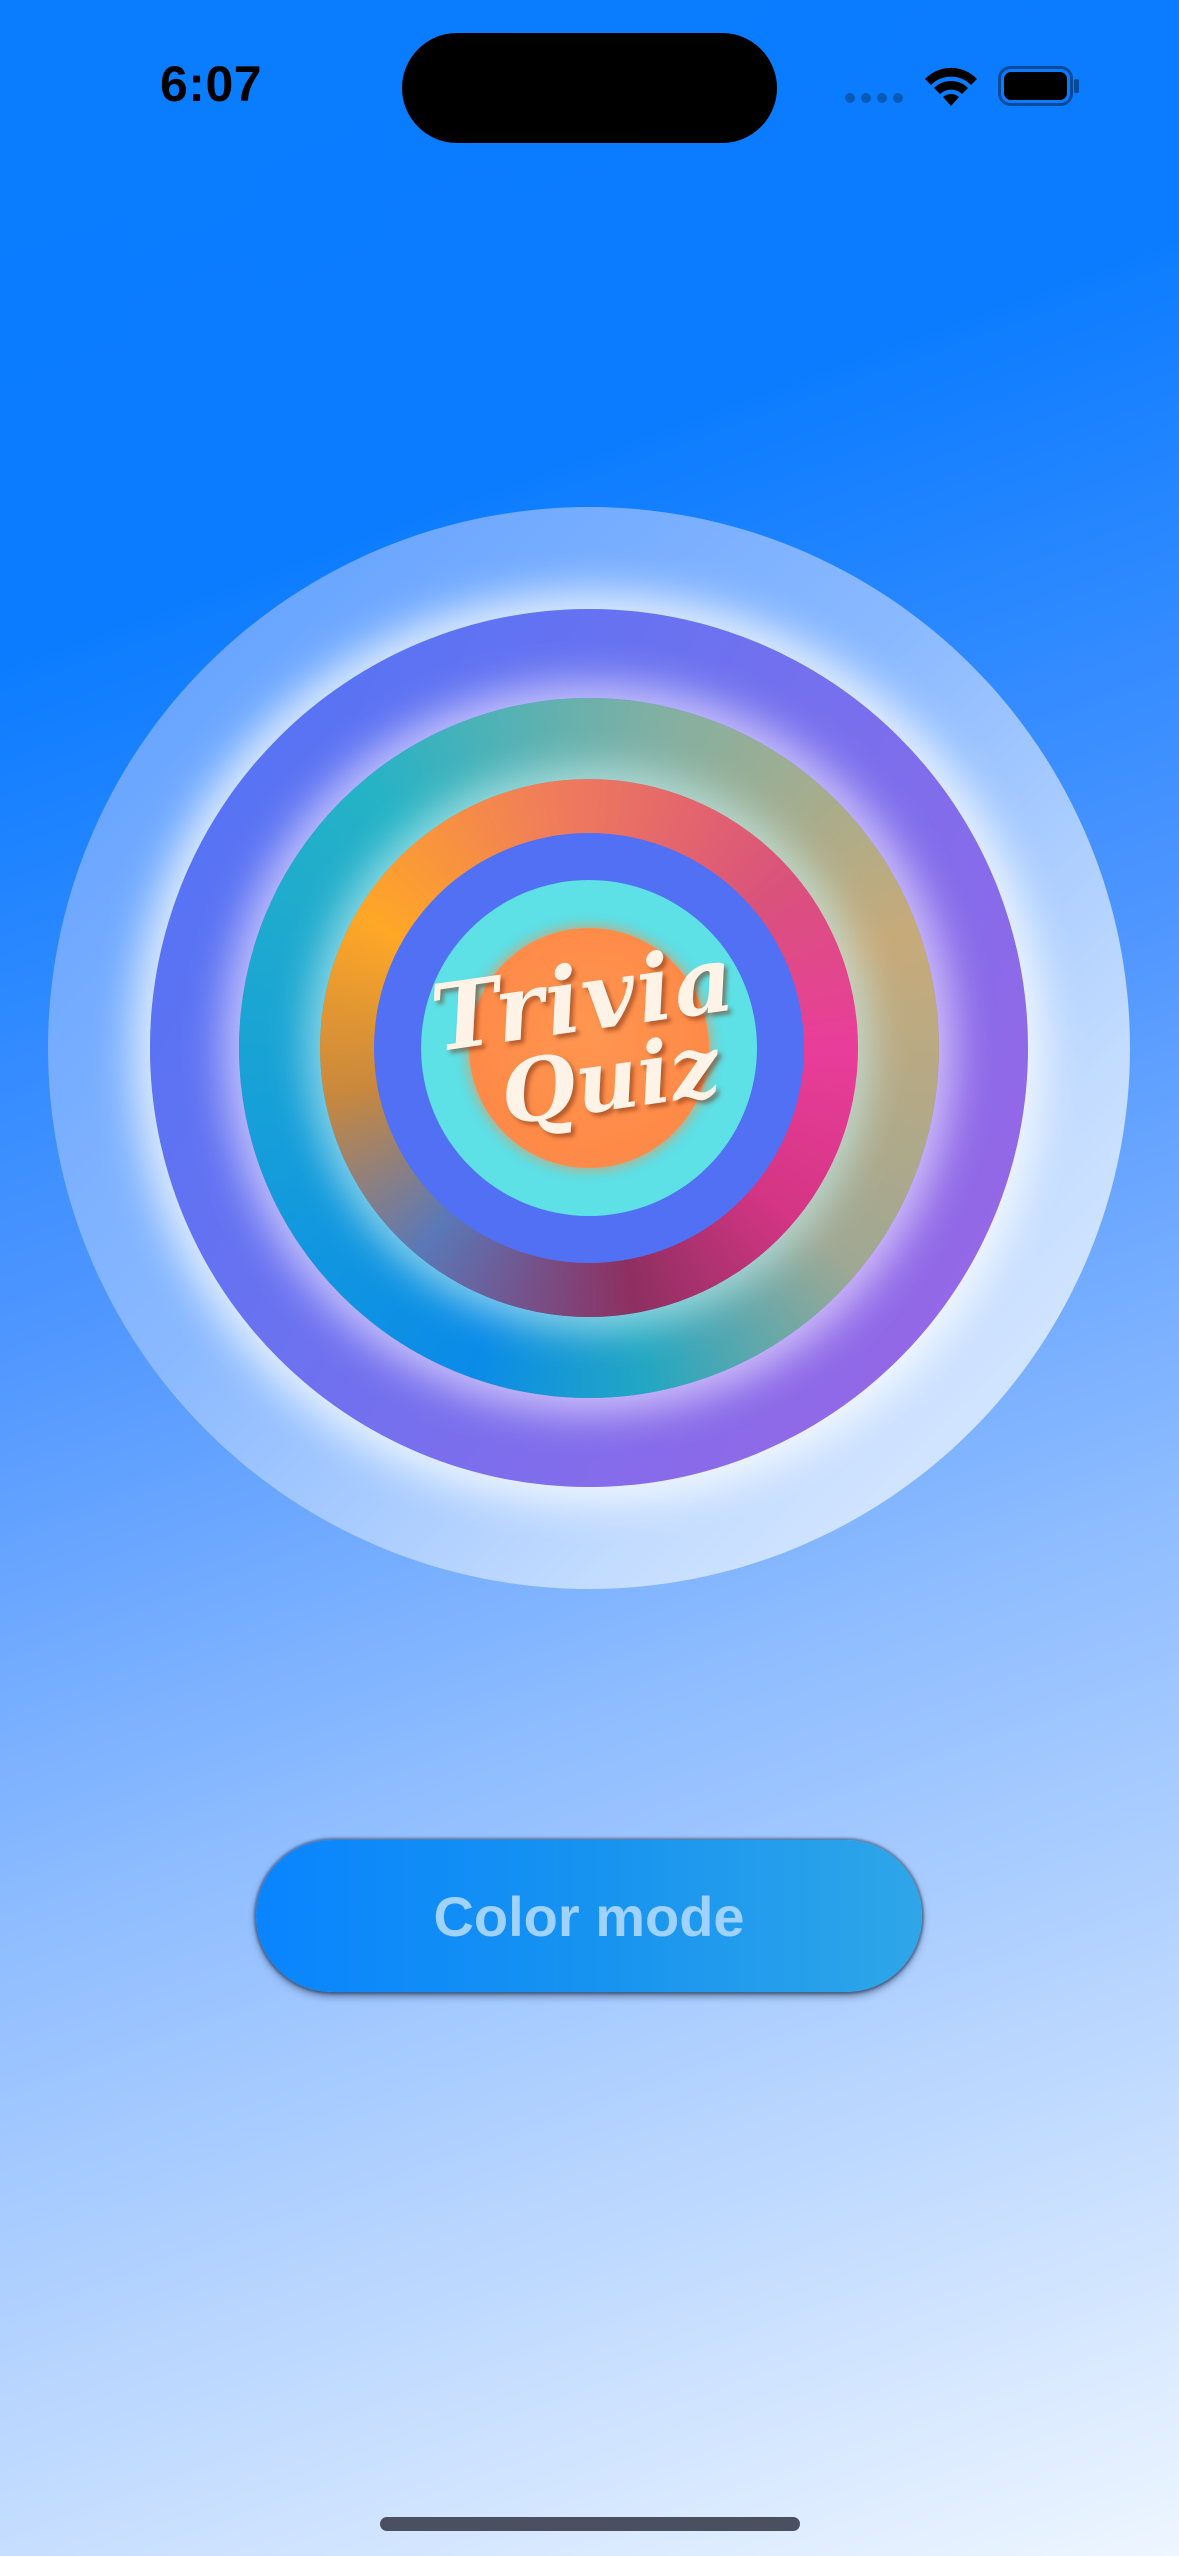  I want to click on wifi-icon, so click(951, 86).